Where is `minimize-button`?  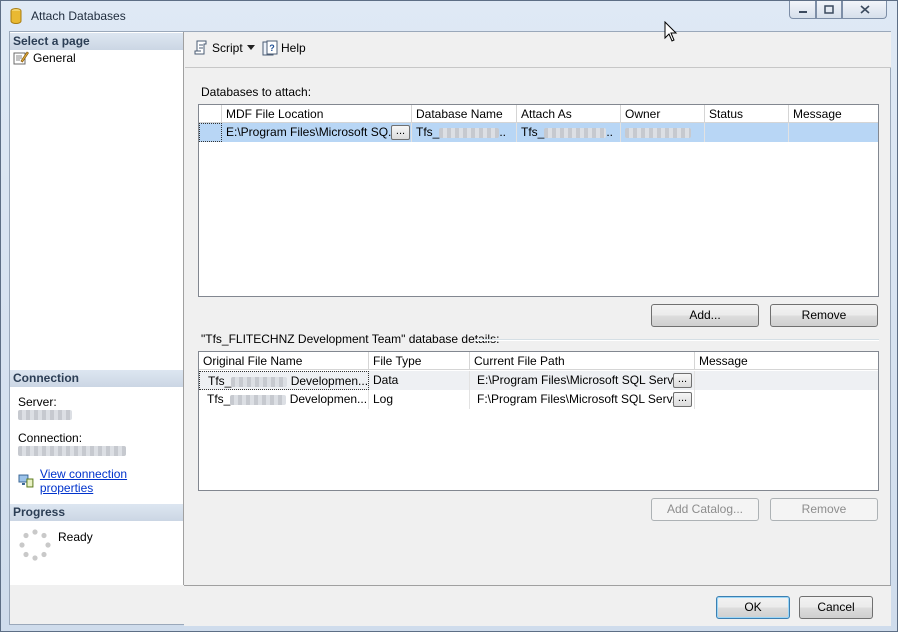 minimize-button is located at coordinates (802, 10).